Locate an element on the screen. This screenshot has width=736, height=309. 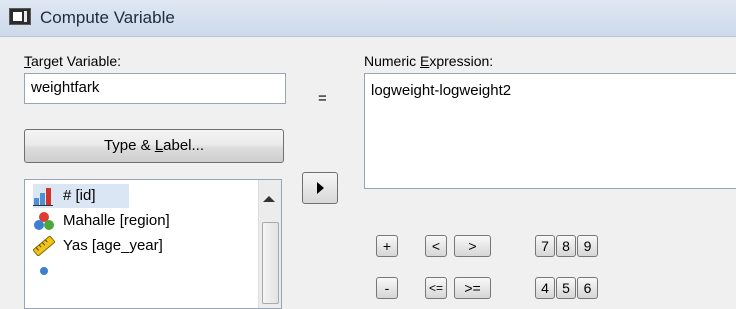
key-9: 9 is located at coordinates (587, 246).